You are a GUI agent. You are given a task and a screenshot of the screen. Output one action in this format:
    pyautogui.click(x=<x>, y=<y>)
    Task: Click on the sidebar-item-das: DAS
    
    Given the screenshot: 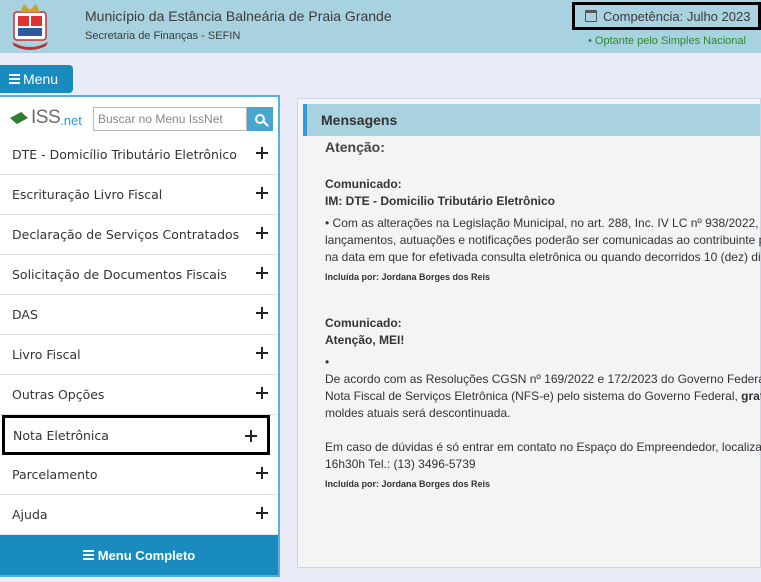 What is the action you would take?
    pyautogui.click(x=139, y=315)
    